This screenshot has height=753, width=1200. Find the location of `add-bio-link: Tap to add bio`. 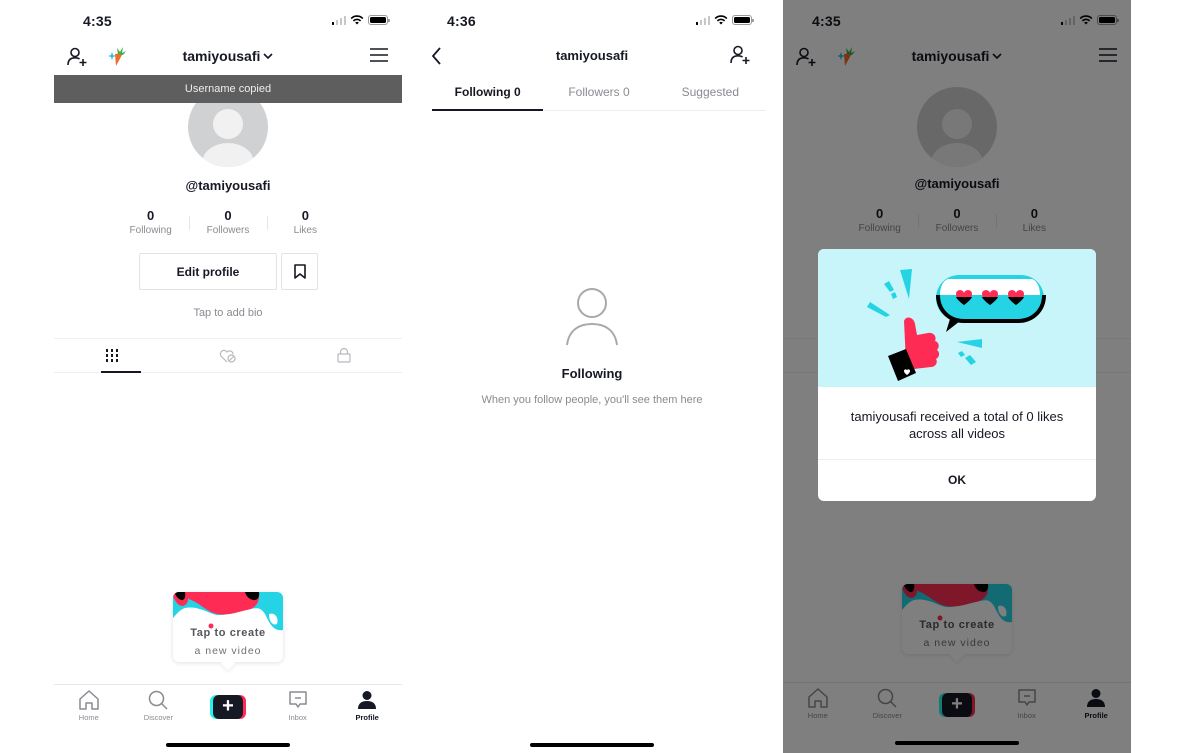

add-bio-link: Tap to add bio is located at coordinates (228, 313).